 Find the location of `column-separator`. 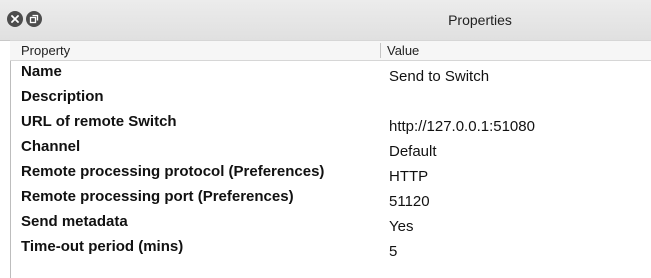

column-separator is located at coordinates (380, 50).